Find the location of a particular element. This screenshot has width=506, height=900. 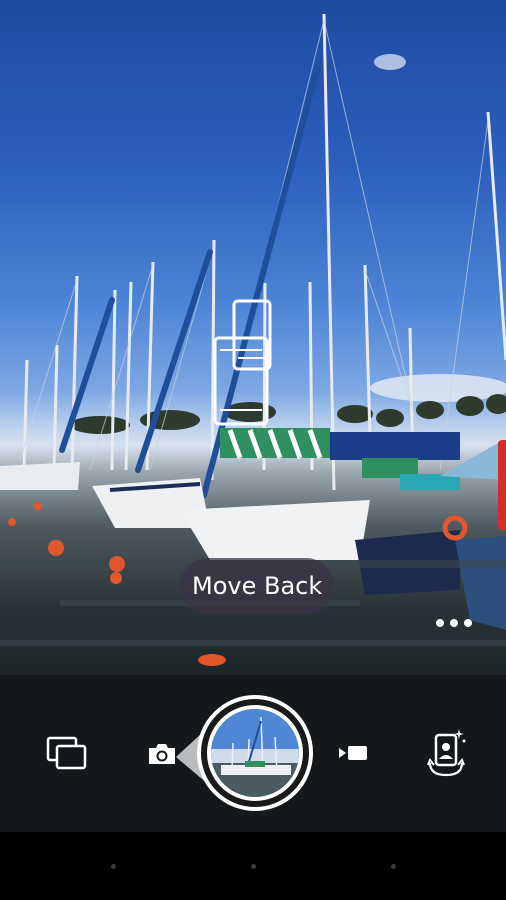

gallery-icon is located at coordinates (67, 753).